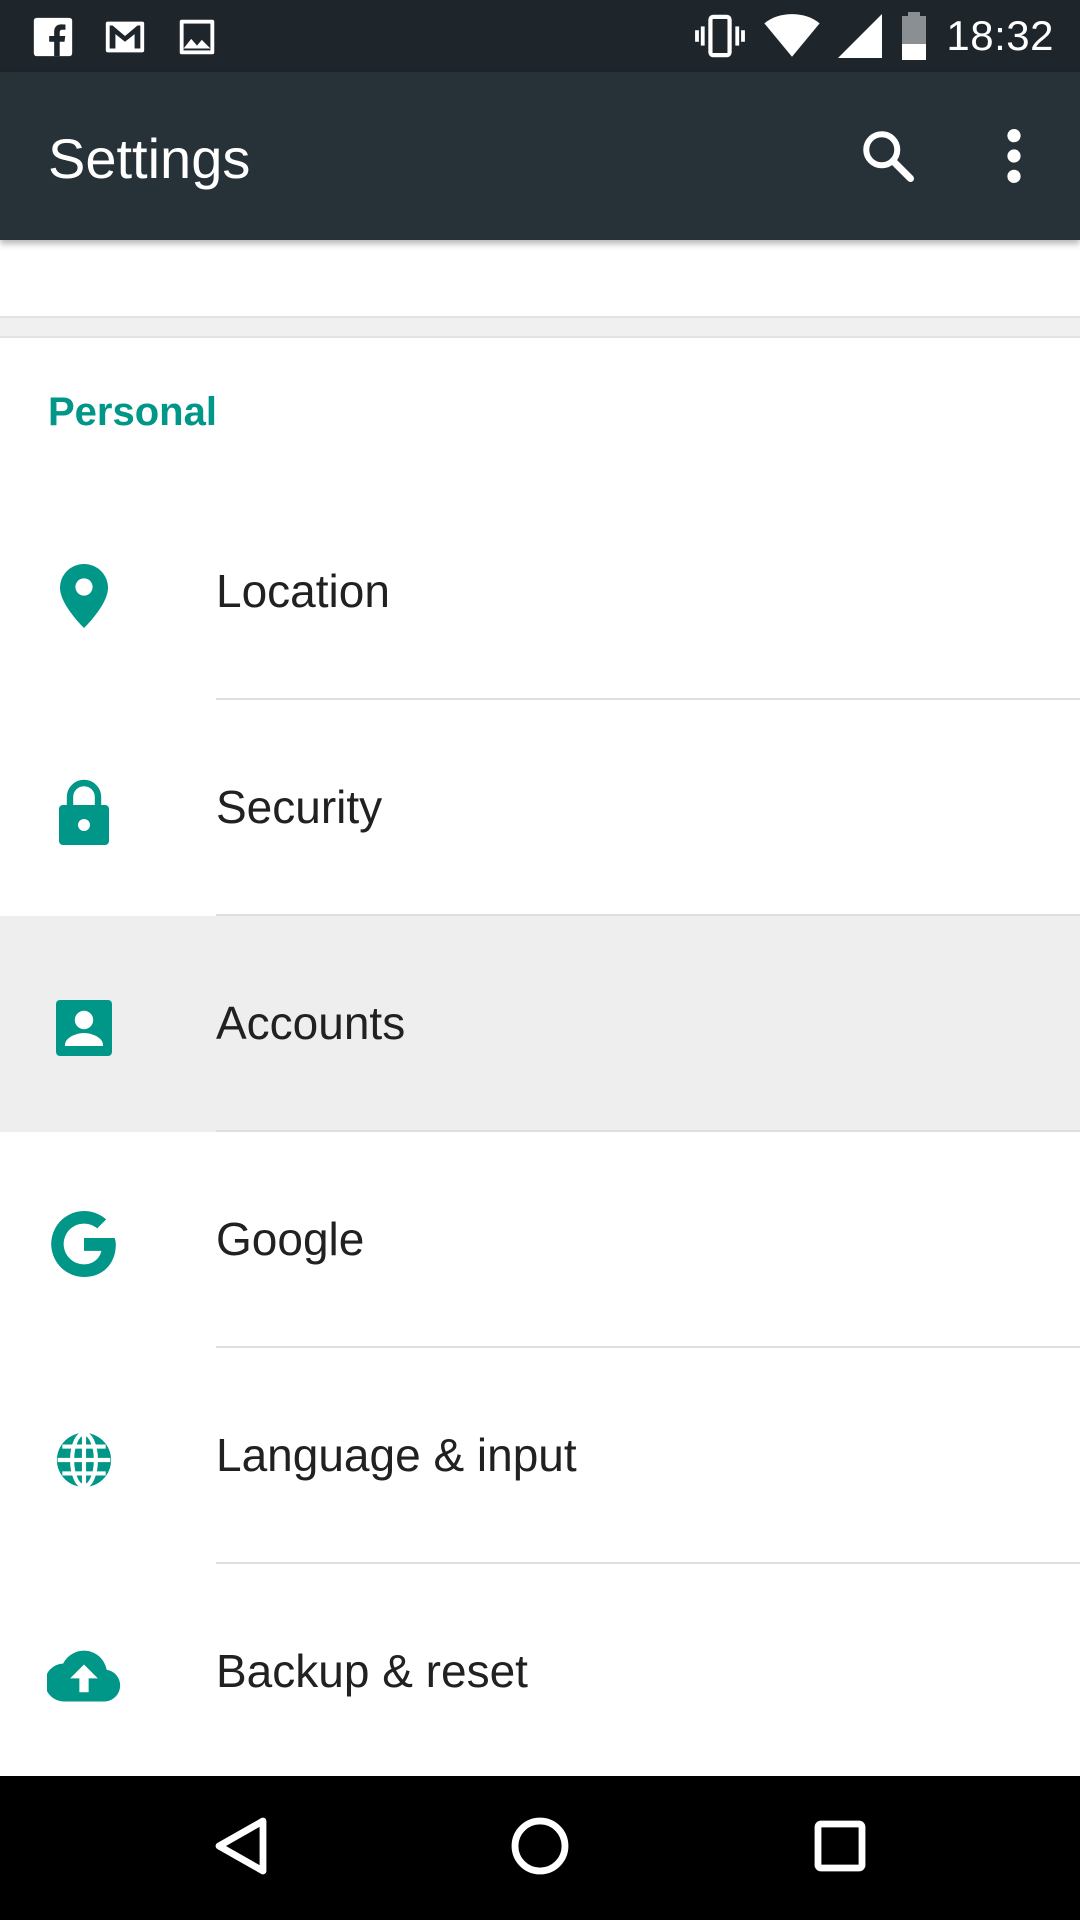 Image resolution: width=1080 pixels, height=1920 pixels. Describe the element at coordinates (132, 412) in the screenshot. I see `section-header-personal: Personal` at that location.